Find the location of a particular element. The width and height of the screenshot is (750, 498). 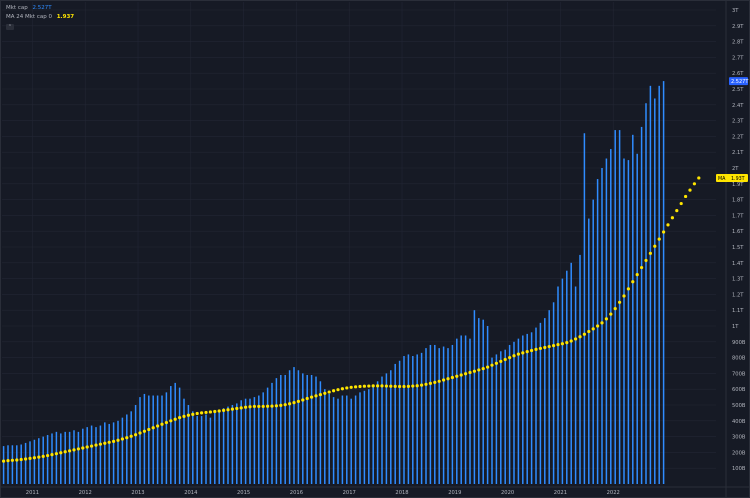

y-tick-label: 1.7T is located at coordinates (738, 216).